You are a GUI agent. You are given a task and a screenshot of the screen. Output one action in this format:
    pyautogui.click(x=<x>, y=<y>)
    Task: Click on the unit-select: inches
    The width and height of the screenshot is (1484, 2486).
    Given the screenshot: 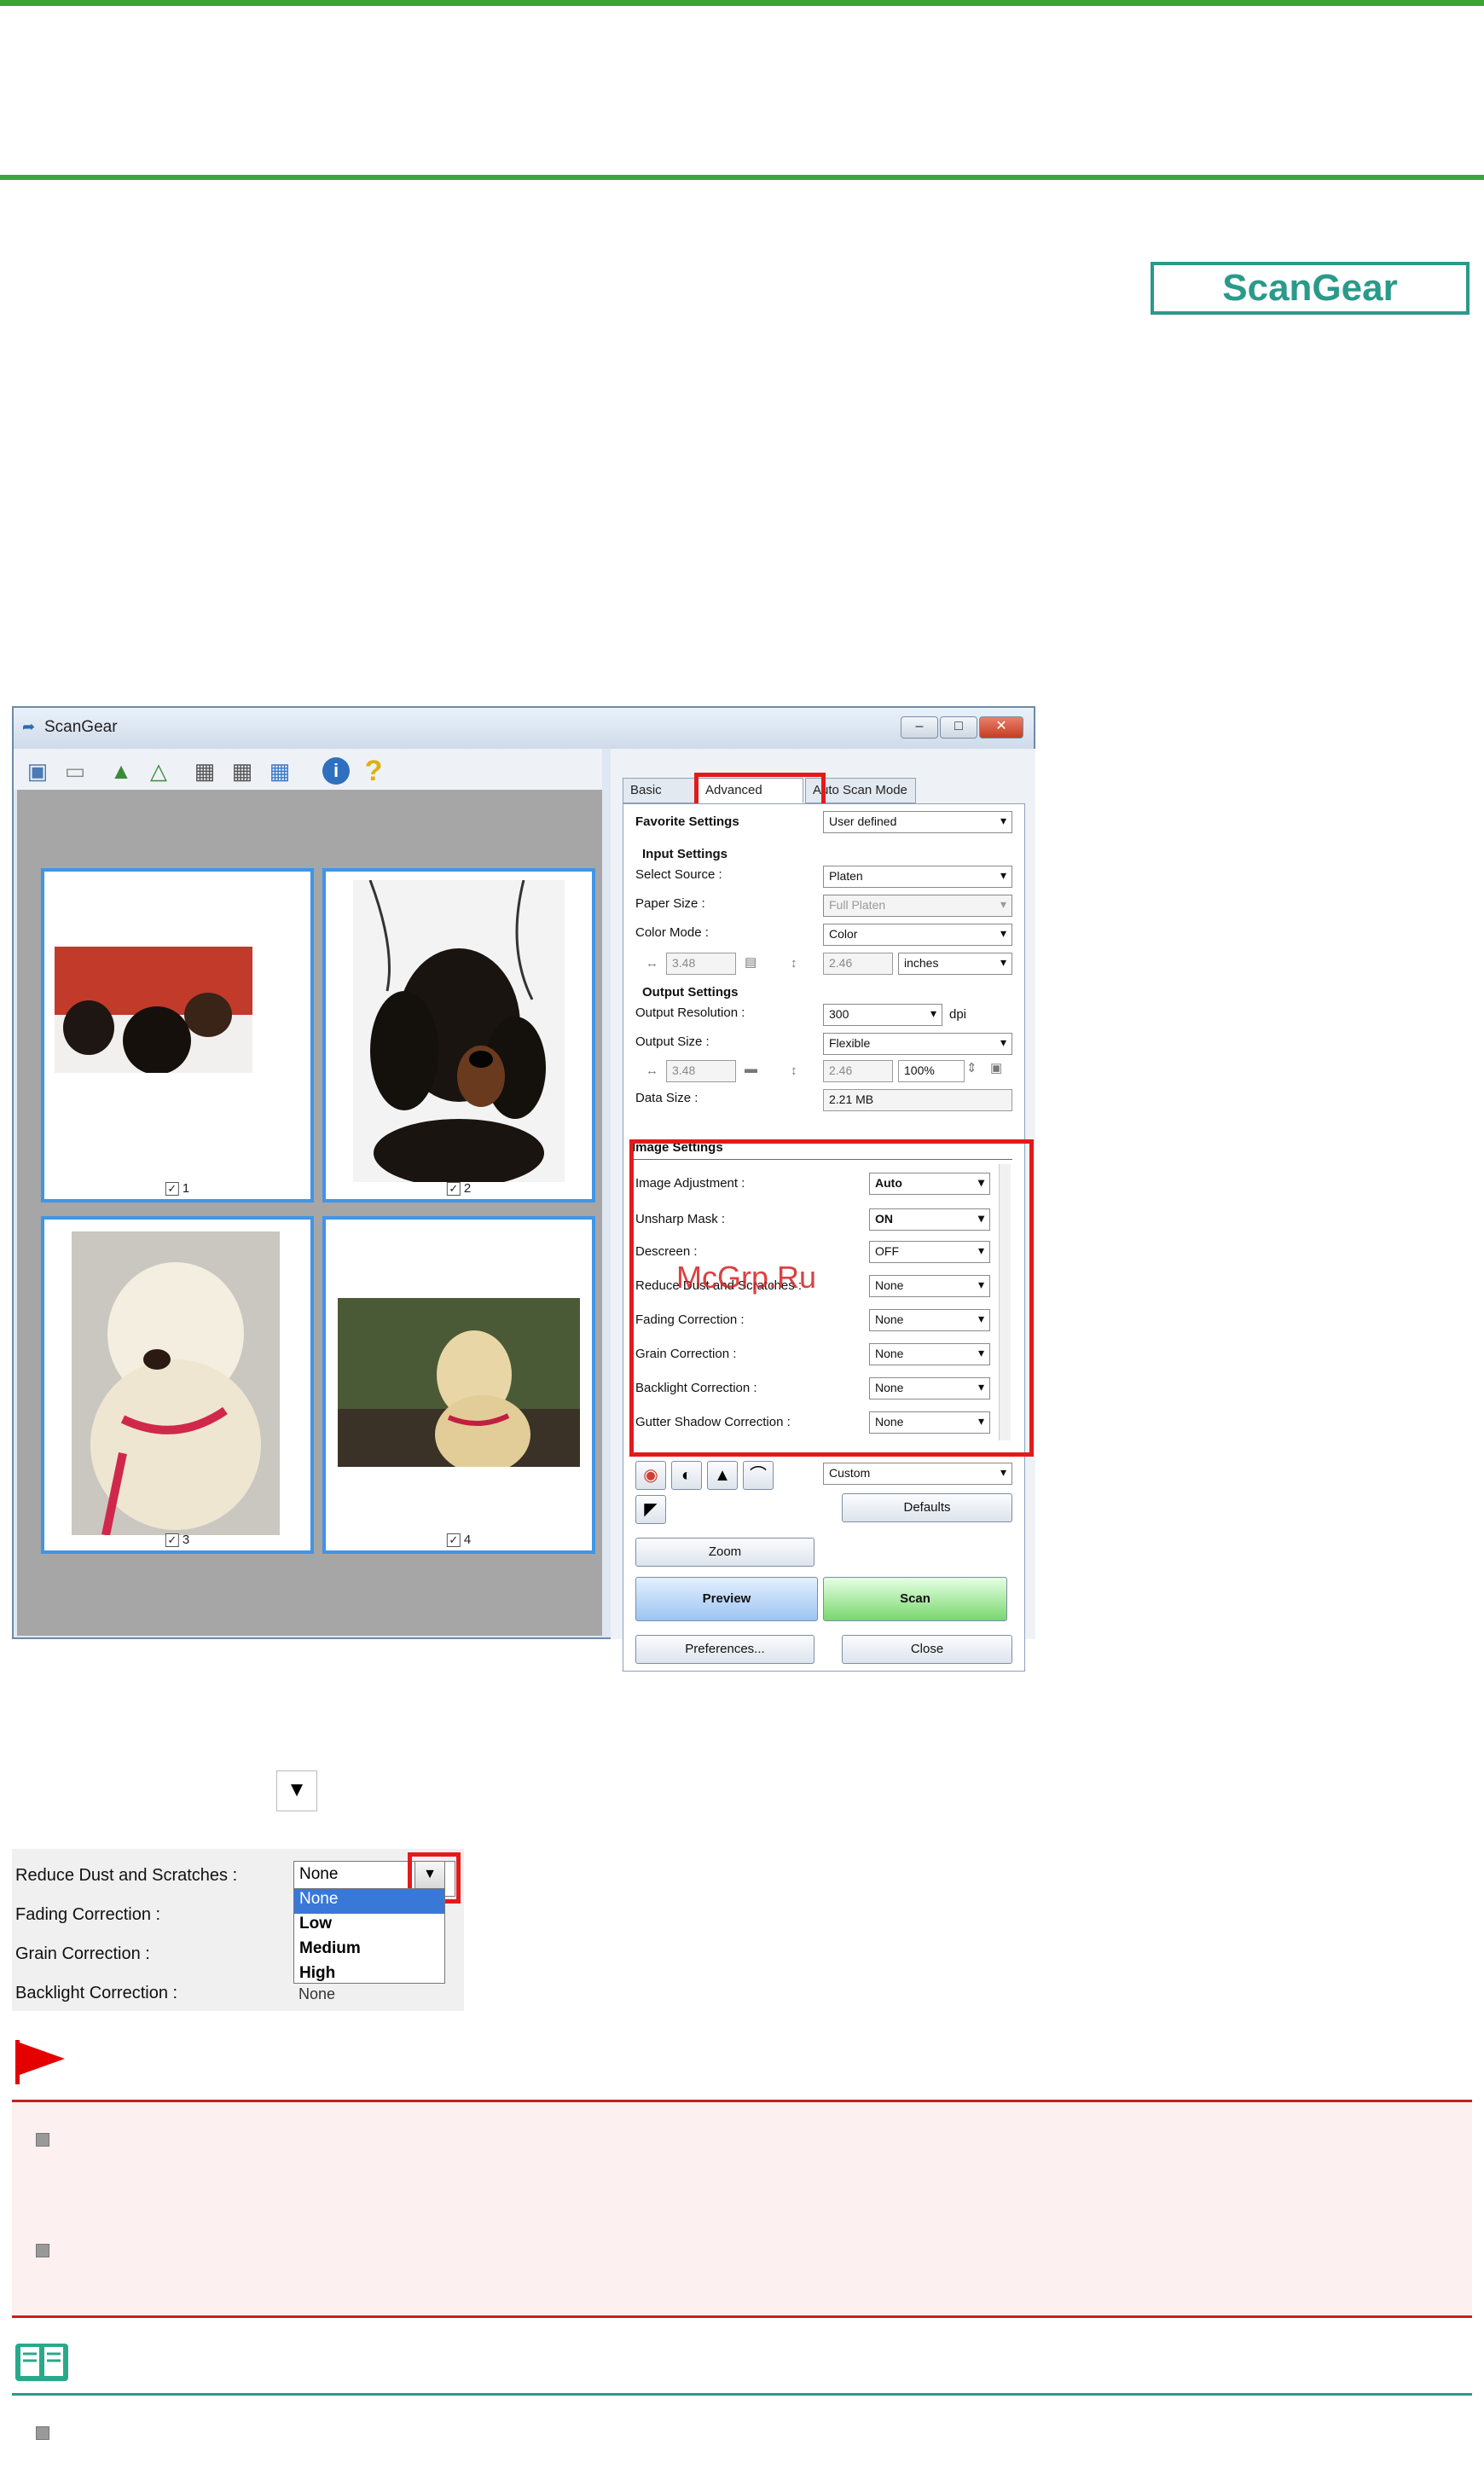 What is the action you would take?
    pyautogui.click(x=955, y=964)
    